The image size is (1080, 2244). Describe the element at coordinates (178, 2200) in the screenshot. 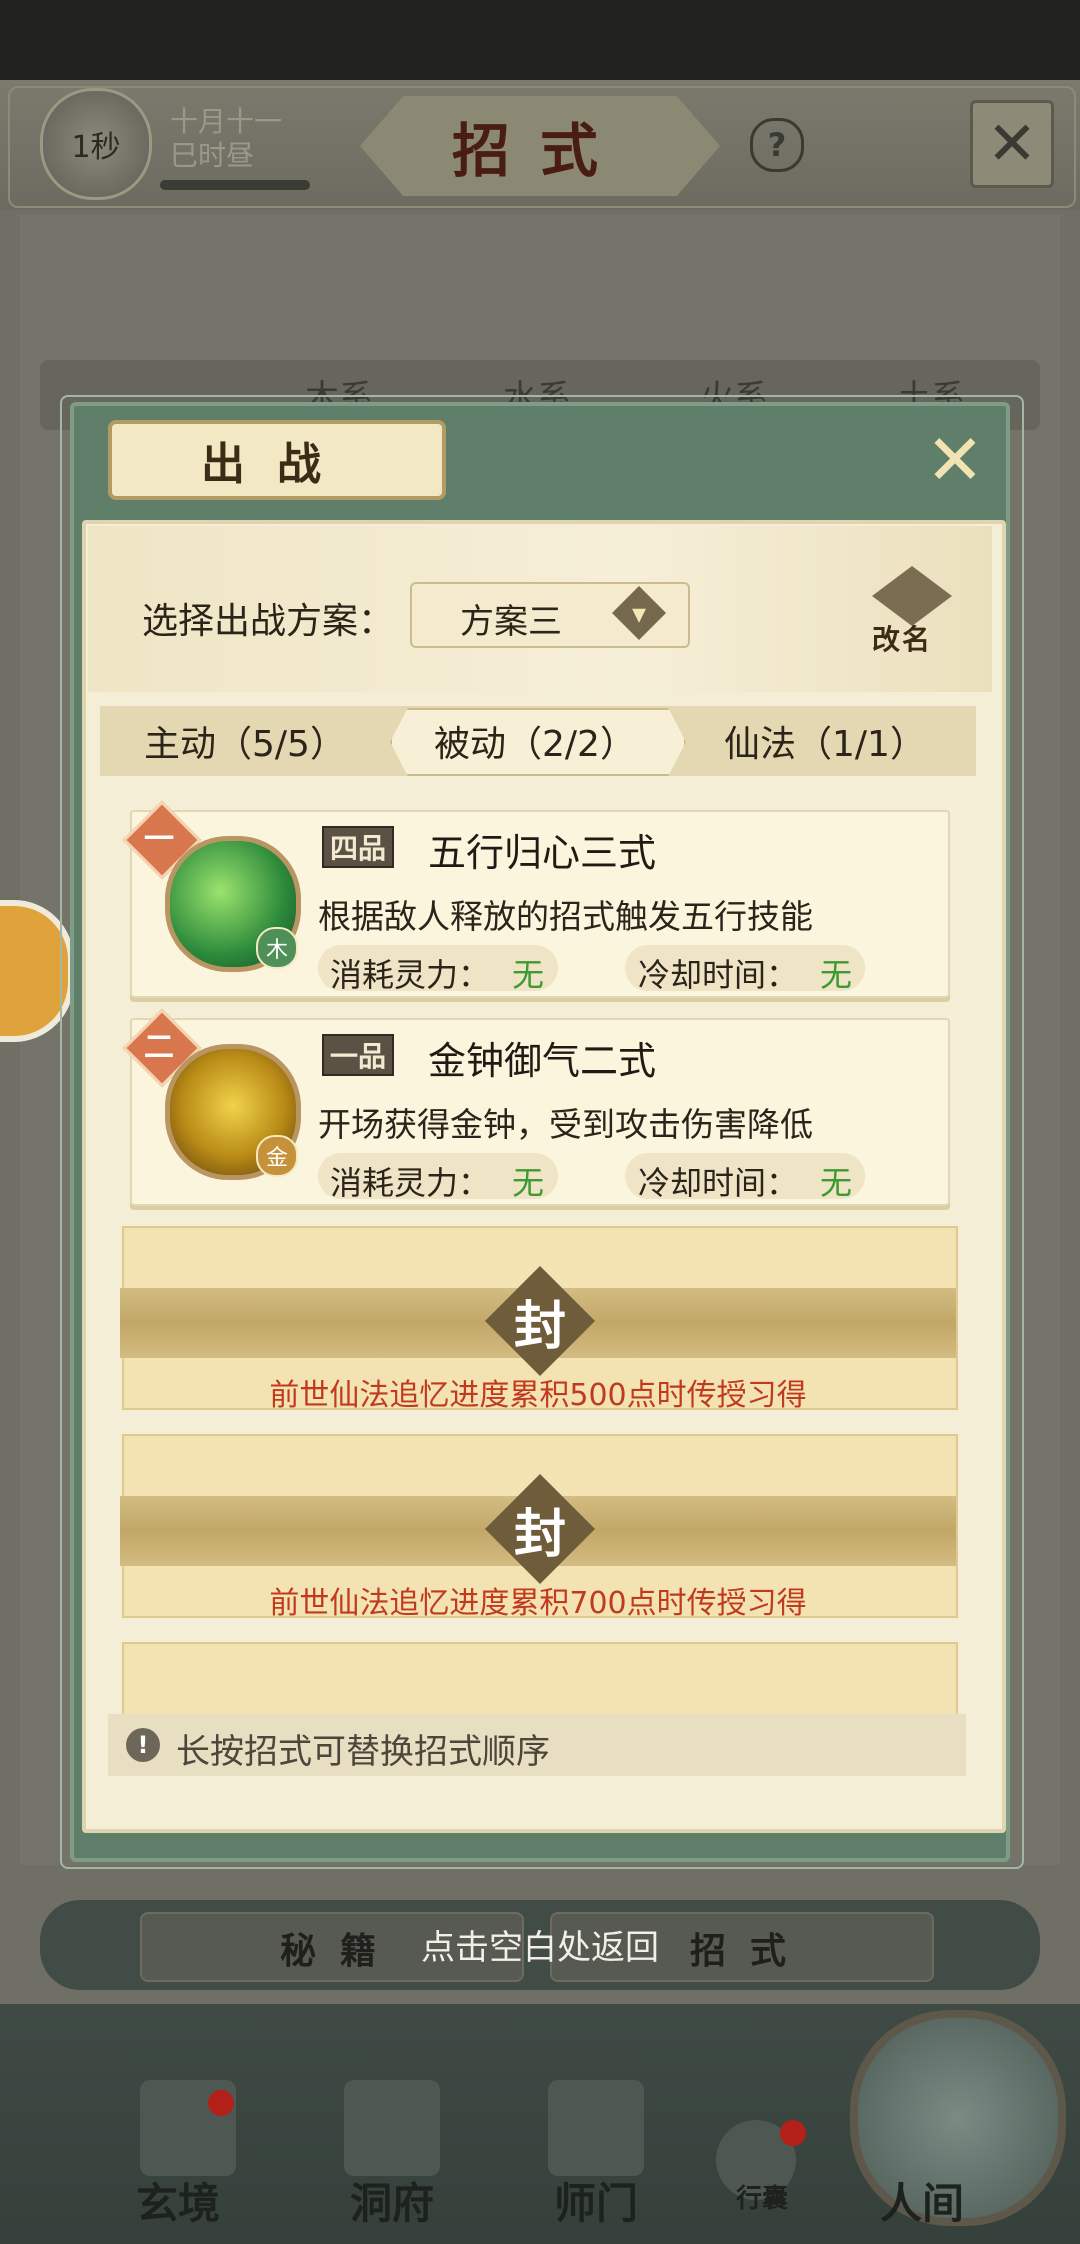

I see `nav-xuanjing: 玄境` at that location.